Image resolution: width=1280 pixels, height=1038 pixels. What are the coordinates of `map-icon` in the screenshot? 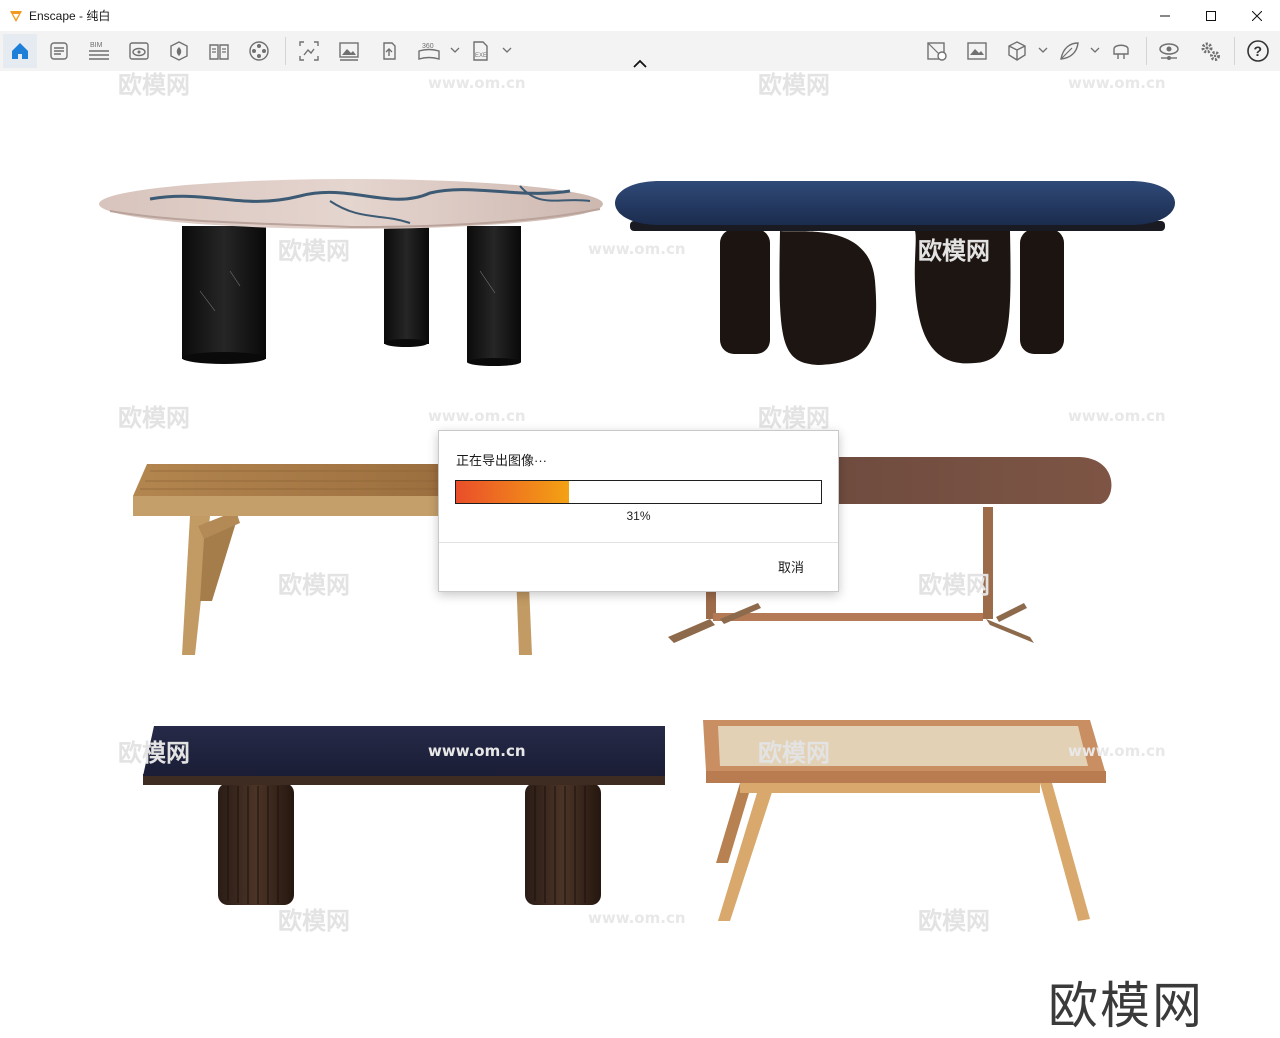 It's located at (937, 51).